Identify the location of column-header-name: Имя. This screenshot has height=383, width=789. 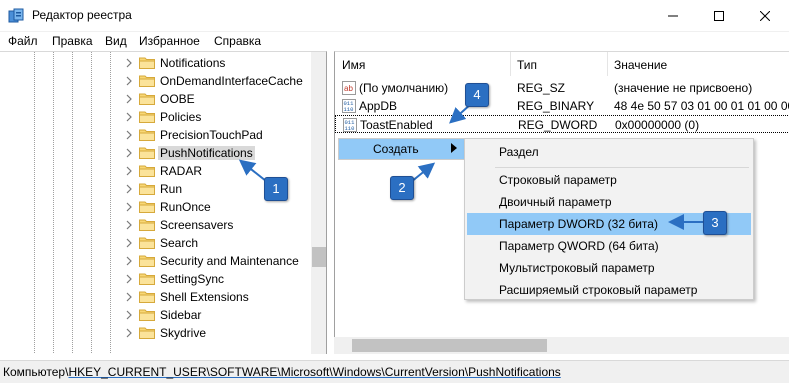
(353, 64).